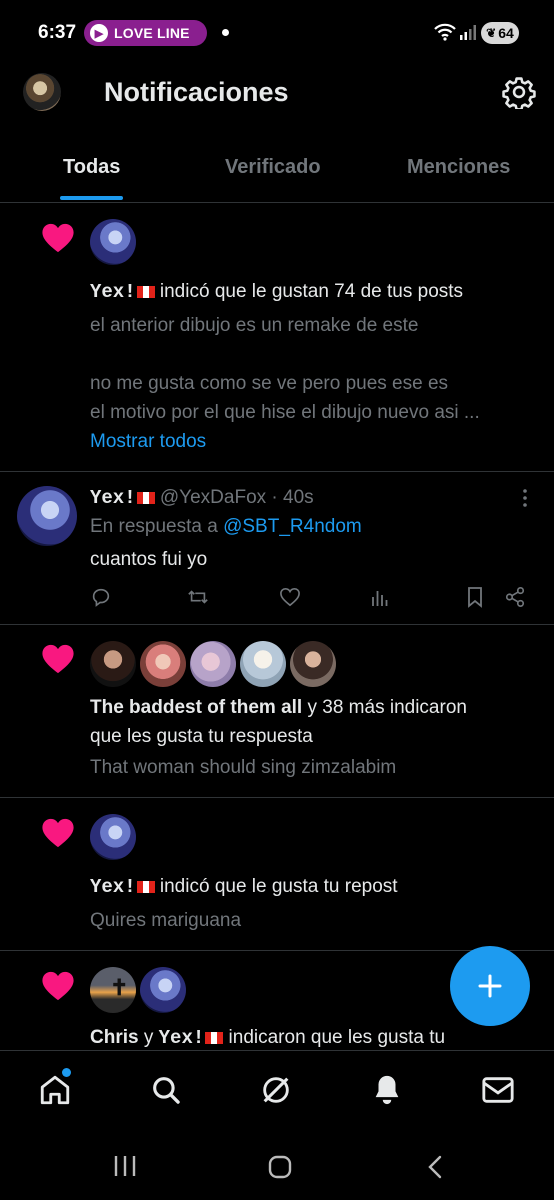 The image size is (554, 1200). I want to click on wifi-icon, so click(445, 32).